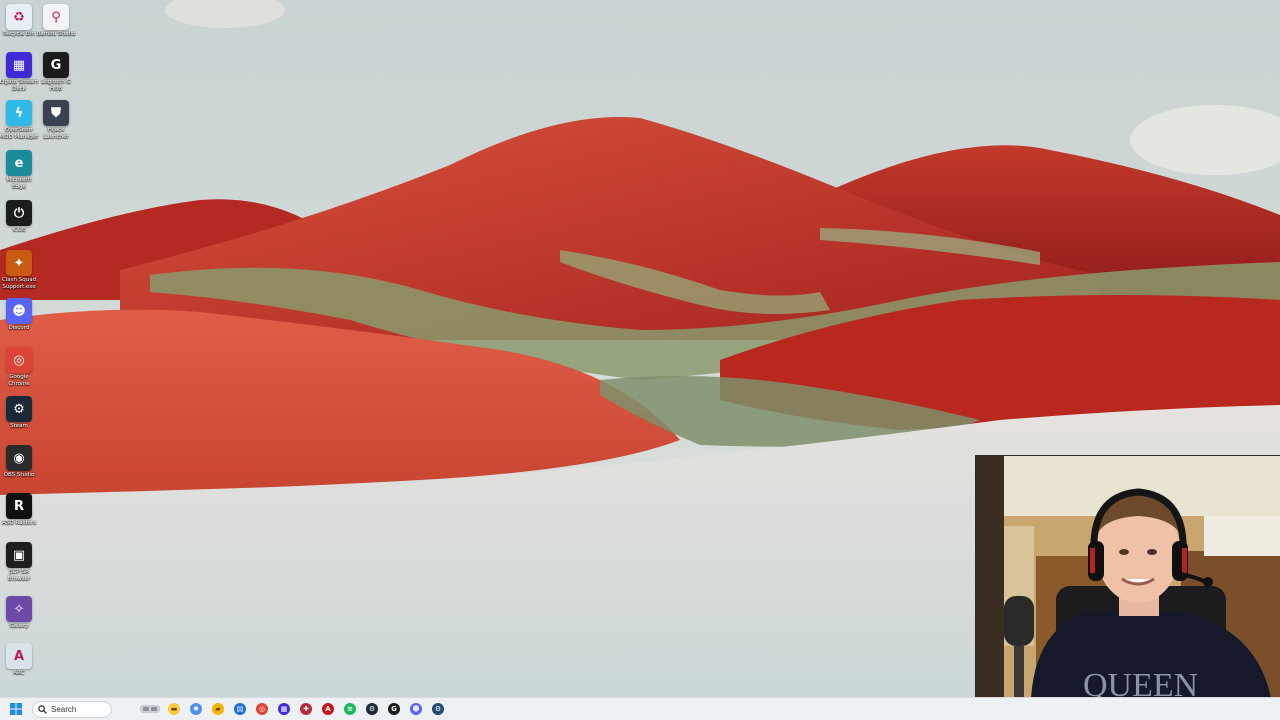 The width and height of the screenshot is (1280, 720). I want to click on taskbar-app-button: ▦, so click(284, 709).